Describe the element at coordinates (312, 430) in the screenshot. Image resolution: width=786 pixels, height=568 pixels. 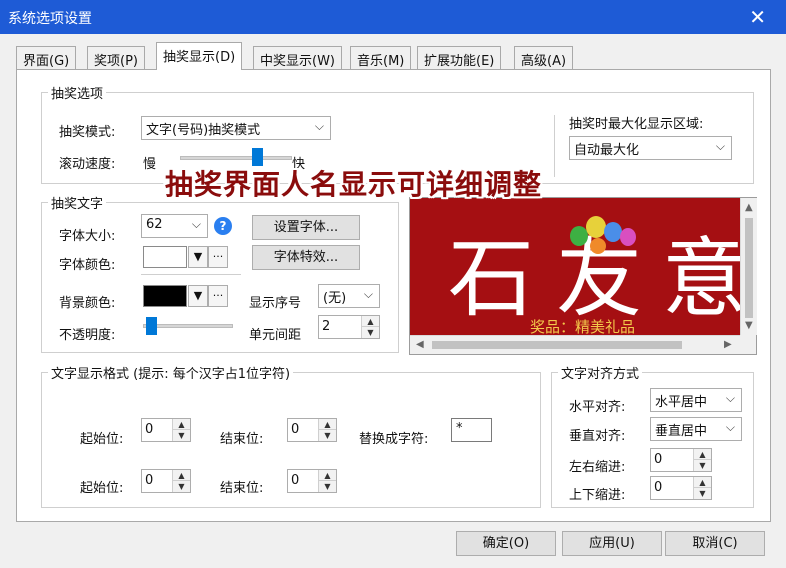
I see `row1-end-stepper: 0 ▲ ▼` at that location.